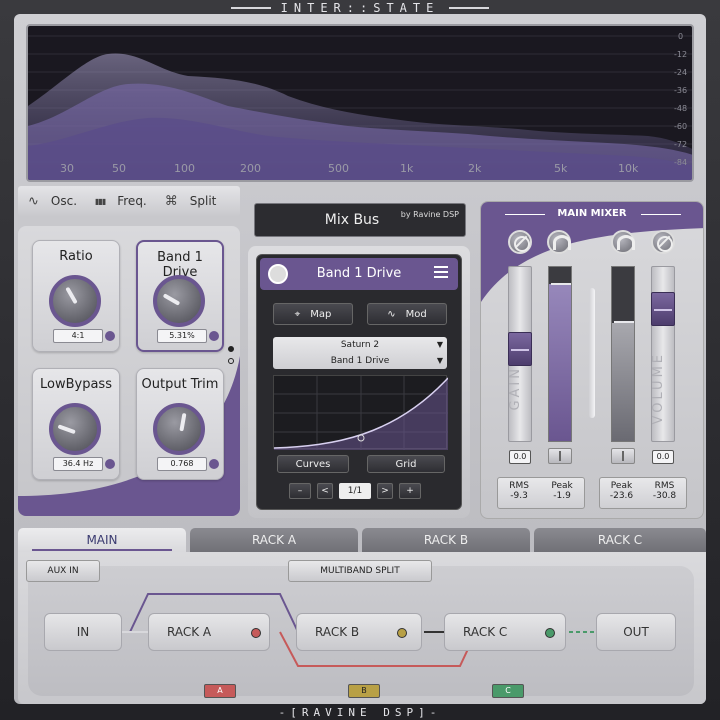 The image size is (720, 720). Describe the element at coordinates (475, 168) in the screenshot. I see `freq-label: 2k` at that location.